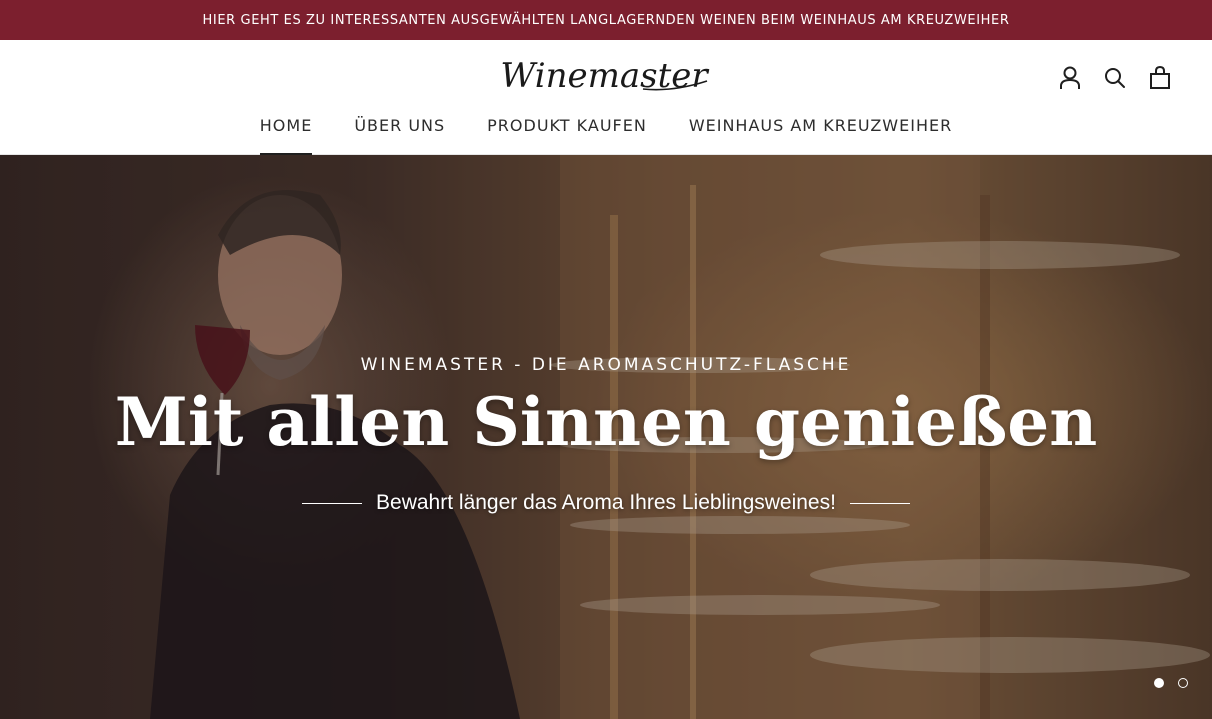 This screenshot has height=719, width=1212. What do you see at coordinates (820, 134) in the screenshot?
I see `nav-item-weinhaus: WEINHAUS AM KREUZWEIHER` at bounding box center [820, 134].